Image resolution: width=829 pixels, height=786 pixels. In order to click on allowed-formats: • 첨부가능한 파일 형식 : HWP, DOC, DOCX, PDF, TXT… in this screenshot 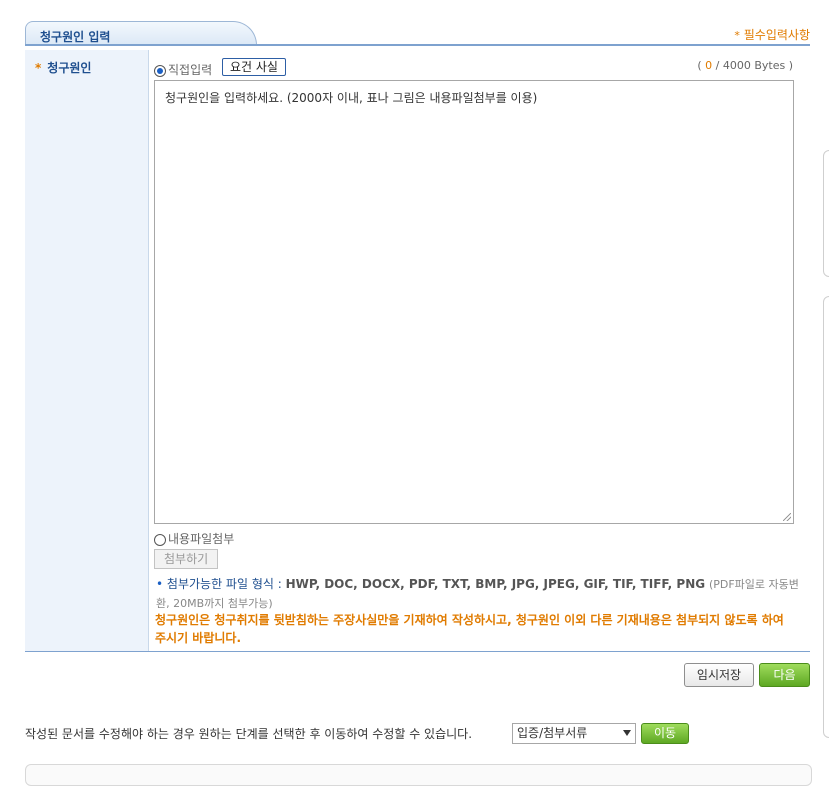, I will do `click(481, 594)`.